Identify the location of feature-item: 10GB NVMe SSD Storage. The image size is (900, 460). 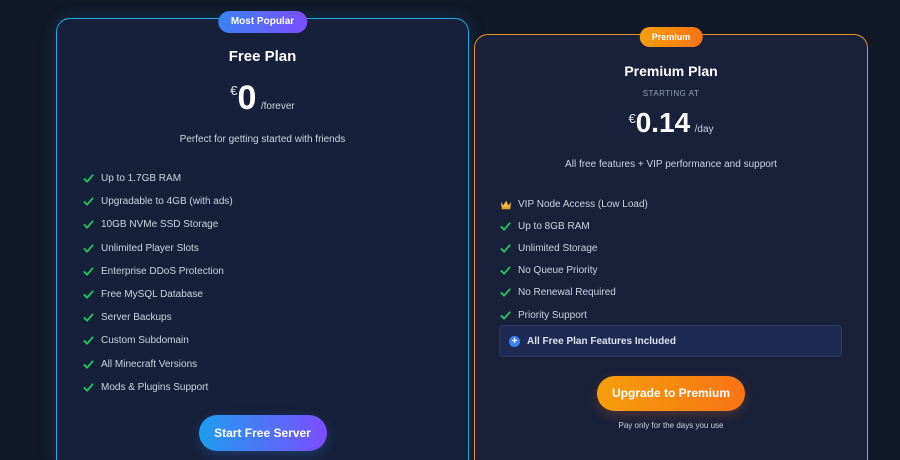
(158, 224).